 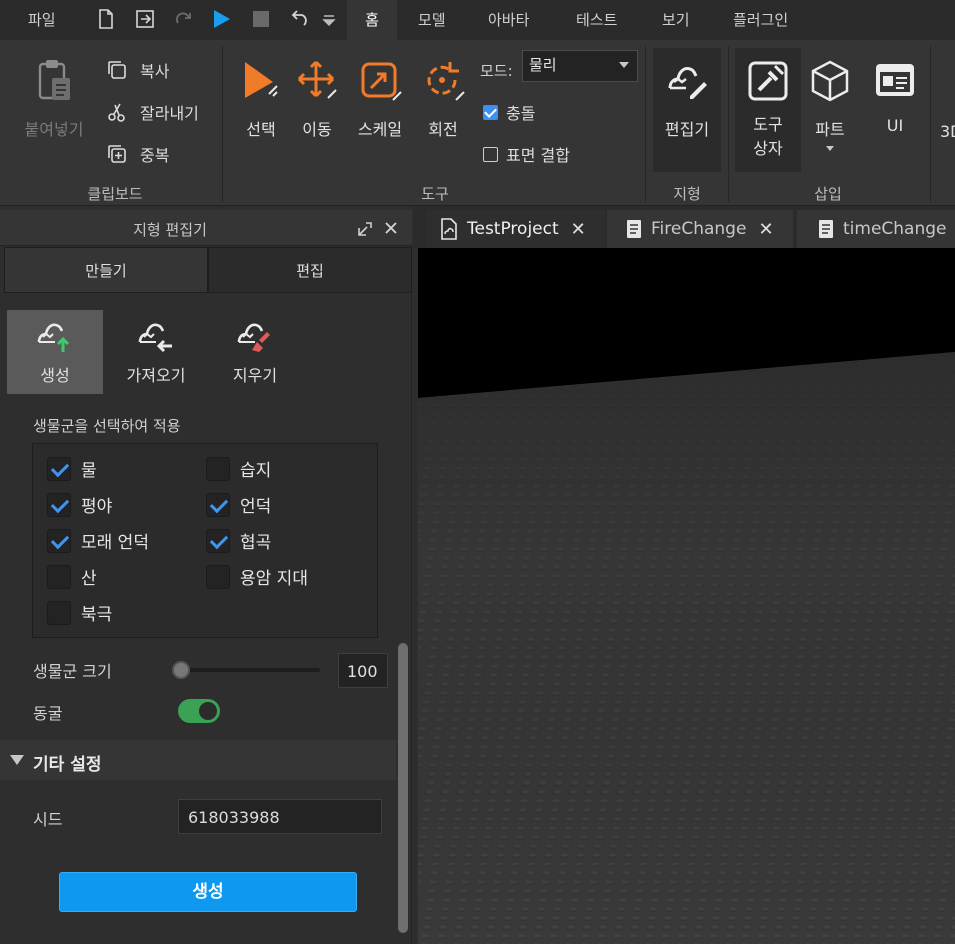 What do you see at coordinates (79, 504) in the screenshot?
I see `biome-plains: 평야` at bounding box center [79, 504].